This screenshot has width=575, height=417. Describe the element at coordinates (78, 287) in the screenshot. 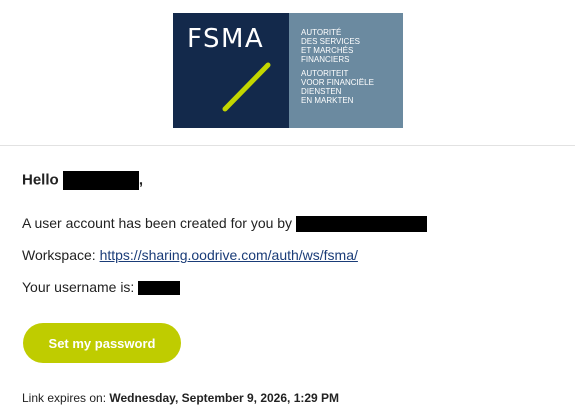

I see `username-label: Your username is:` at that location.